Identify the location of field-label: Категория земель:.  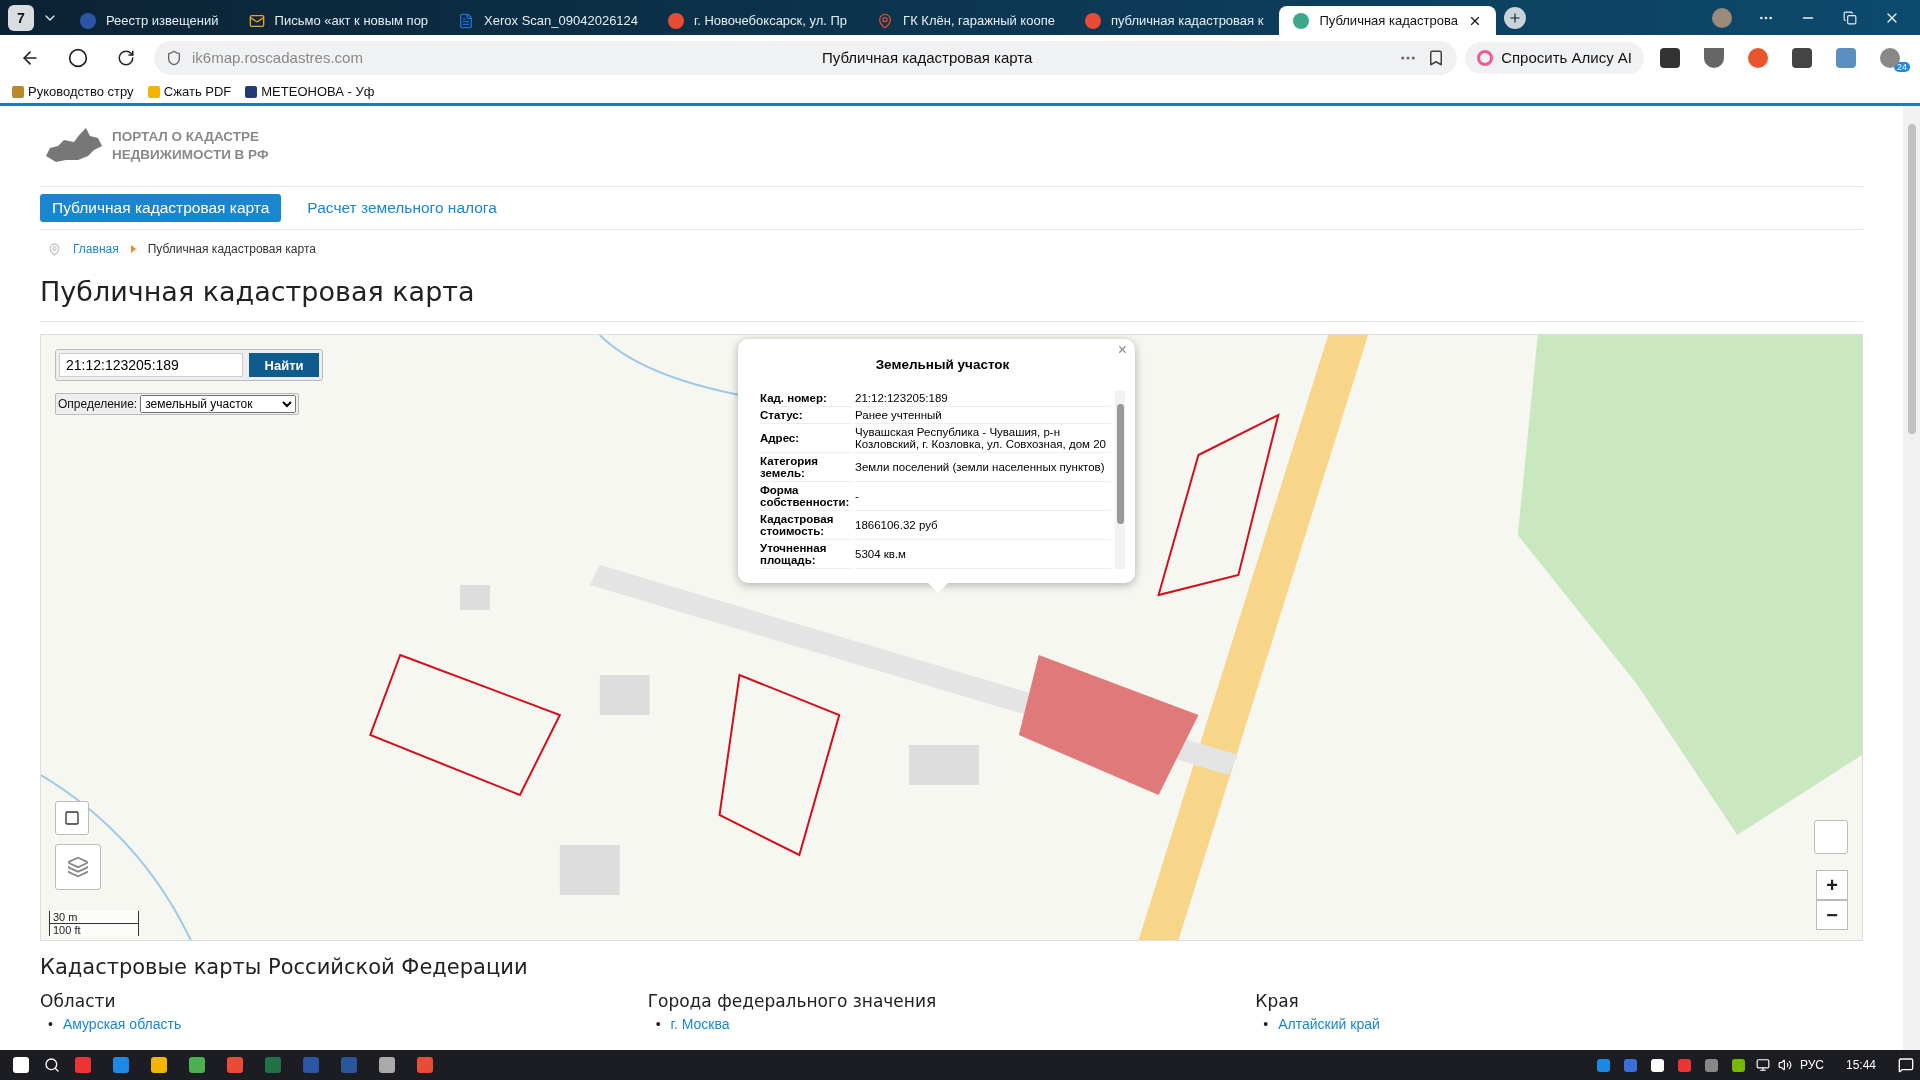
(806, 467).